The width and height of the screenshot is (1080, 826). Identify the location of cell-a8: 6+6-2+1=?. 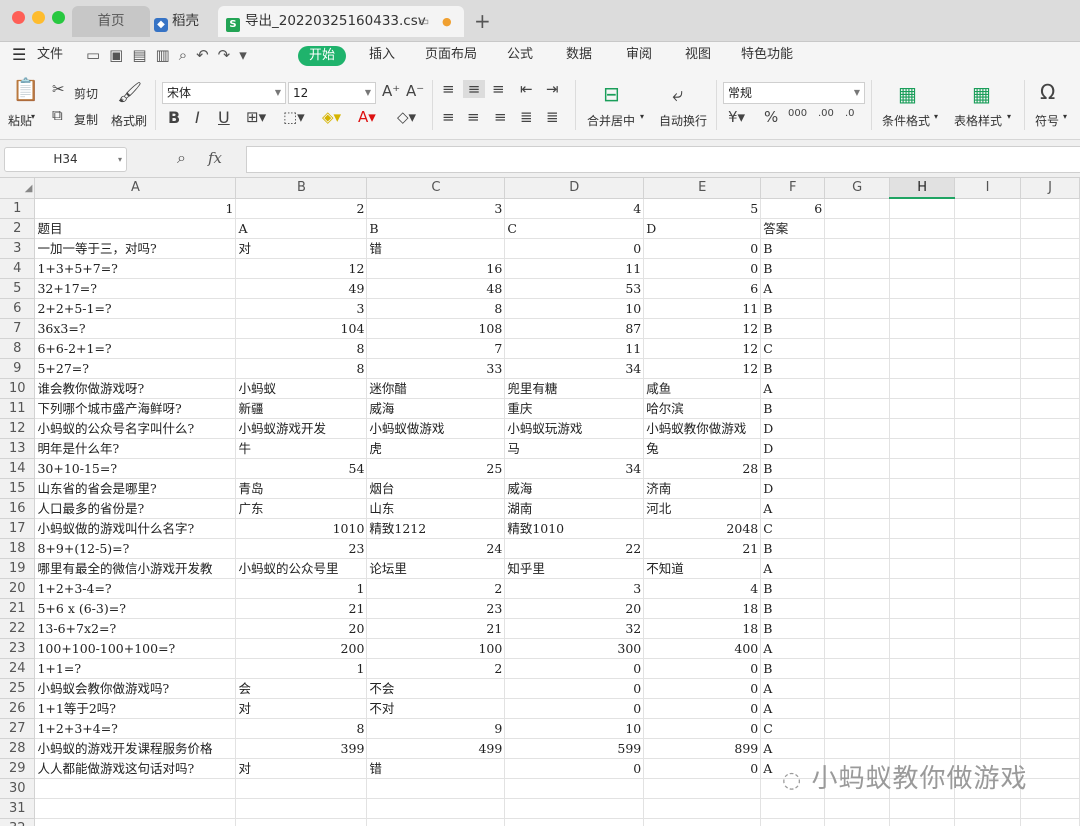
(135, 348).